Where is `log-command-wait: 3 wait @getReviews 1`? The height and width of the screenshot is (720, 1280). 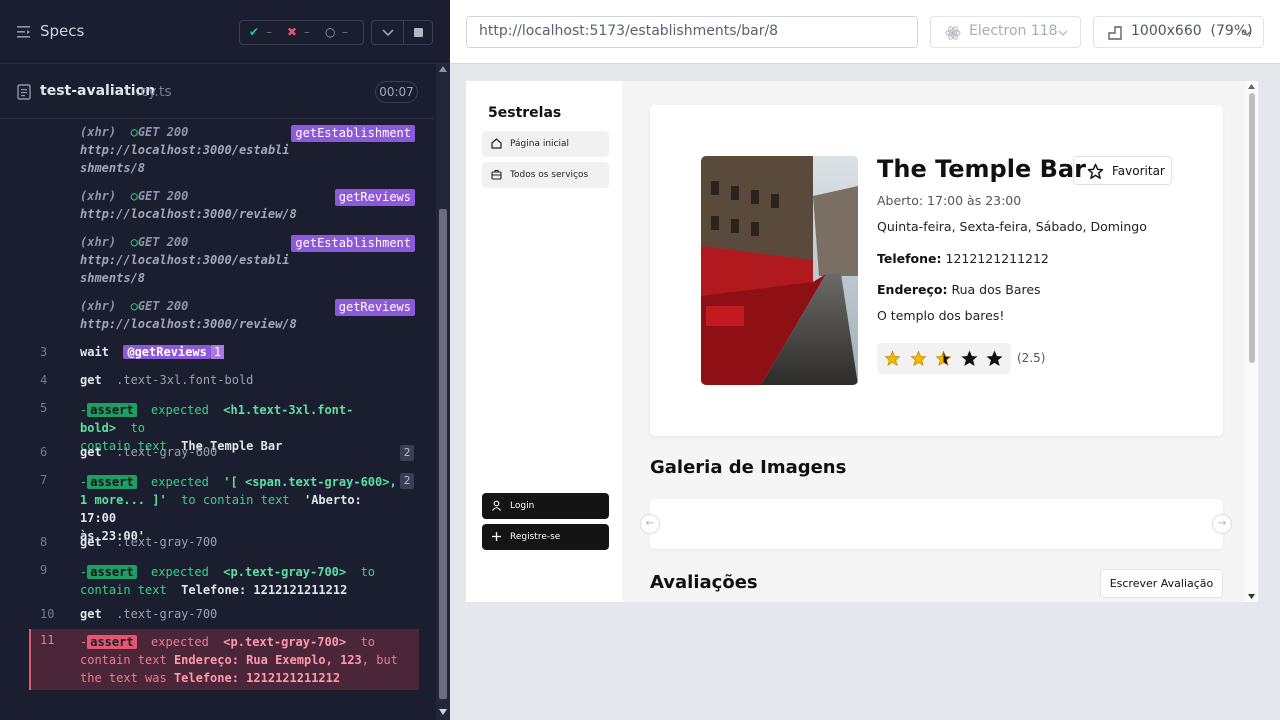 log-command-wait: 3 wait @getReviews 1 is located at coordinates (217, 354).